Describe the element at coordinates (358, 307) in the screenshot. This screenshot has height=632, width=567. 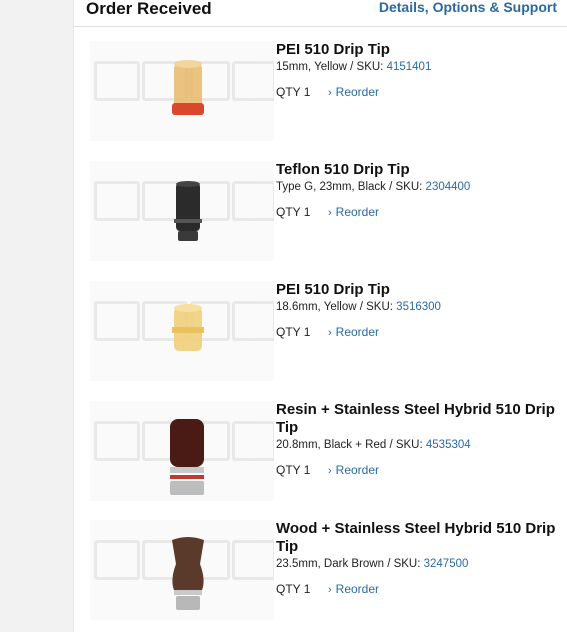
I see `product-spec: 18.6mm, Yellow / SKU: 3516300` at that location.